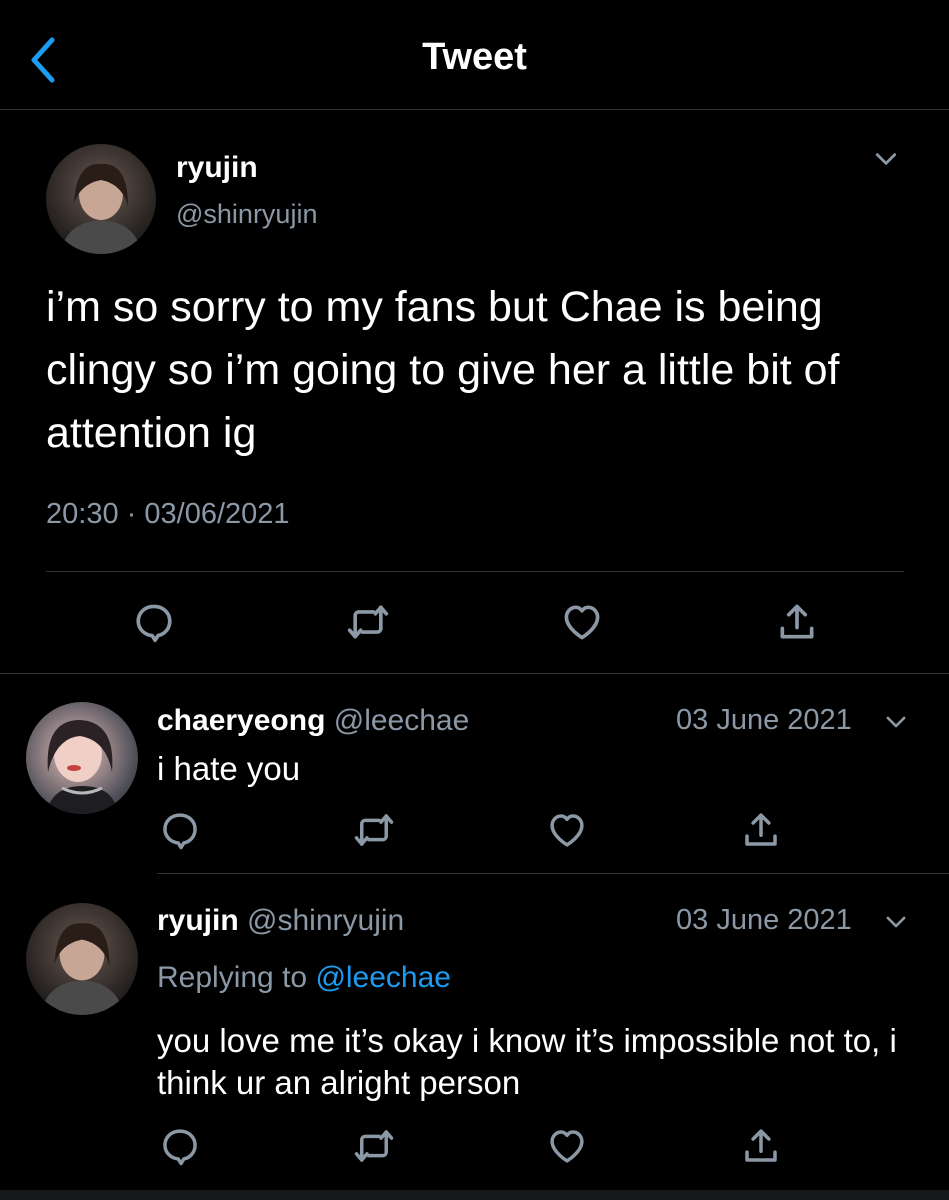 The image size is (949, 1200). What do you see at coordinates (232, 977) in the screenshot?
I see `replying-to-label: Replying to` at bounding box center [232, 977].